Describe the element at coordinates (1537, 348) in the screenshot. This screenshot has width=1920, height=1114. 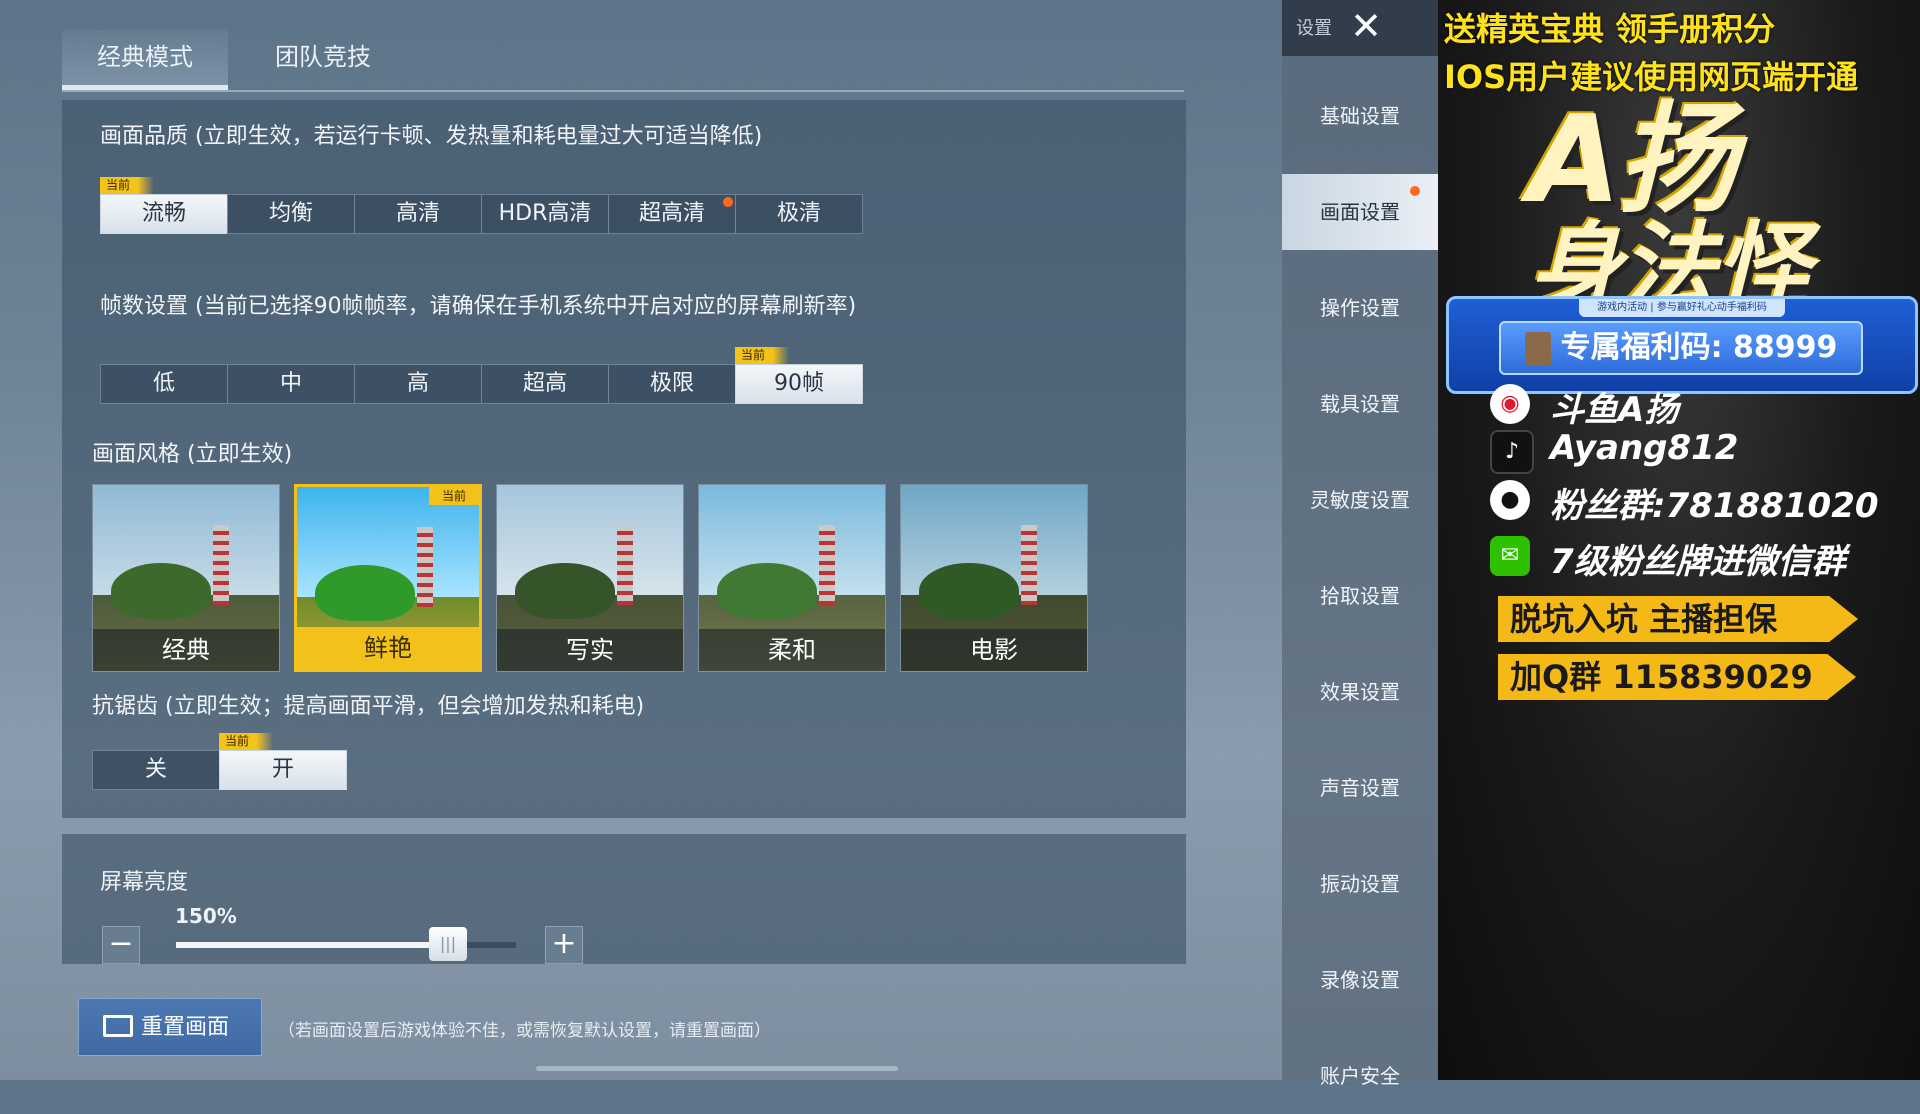
I see `character-icon` at that location.